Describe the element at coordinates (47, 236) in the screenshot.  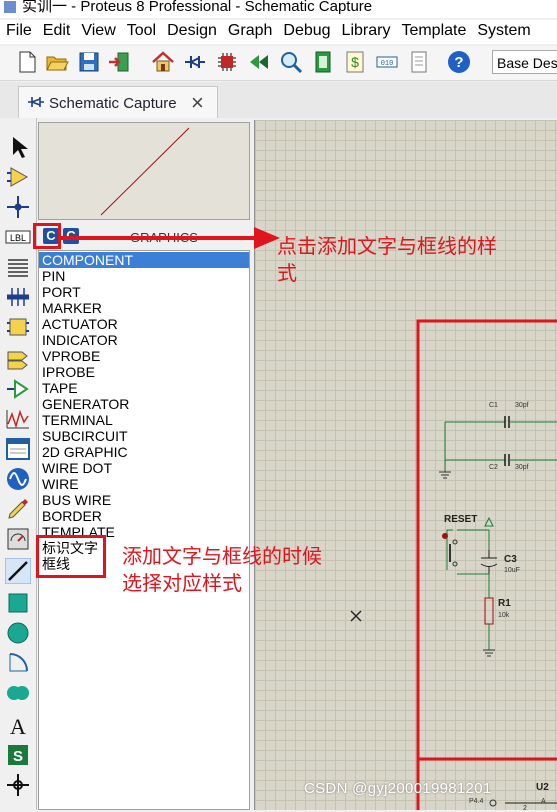
I see `highlight-style-button` at that location.